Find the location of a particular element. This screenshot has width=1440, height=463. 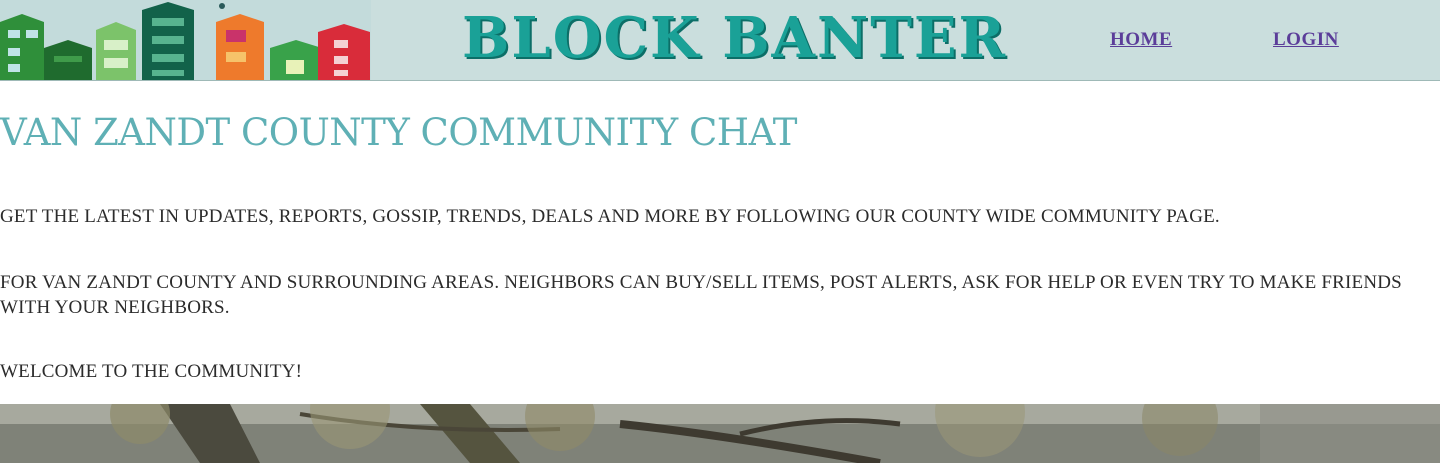

nav-login-link: LOGIN is located at coordinates (1306, 40).